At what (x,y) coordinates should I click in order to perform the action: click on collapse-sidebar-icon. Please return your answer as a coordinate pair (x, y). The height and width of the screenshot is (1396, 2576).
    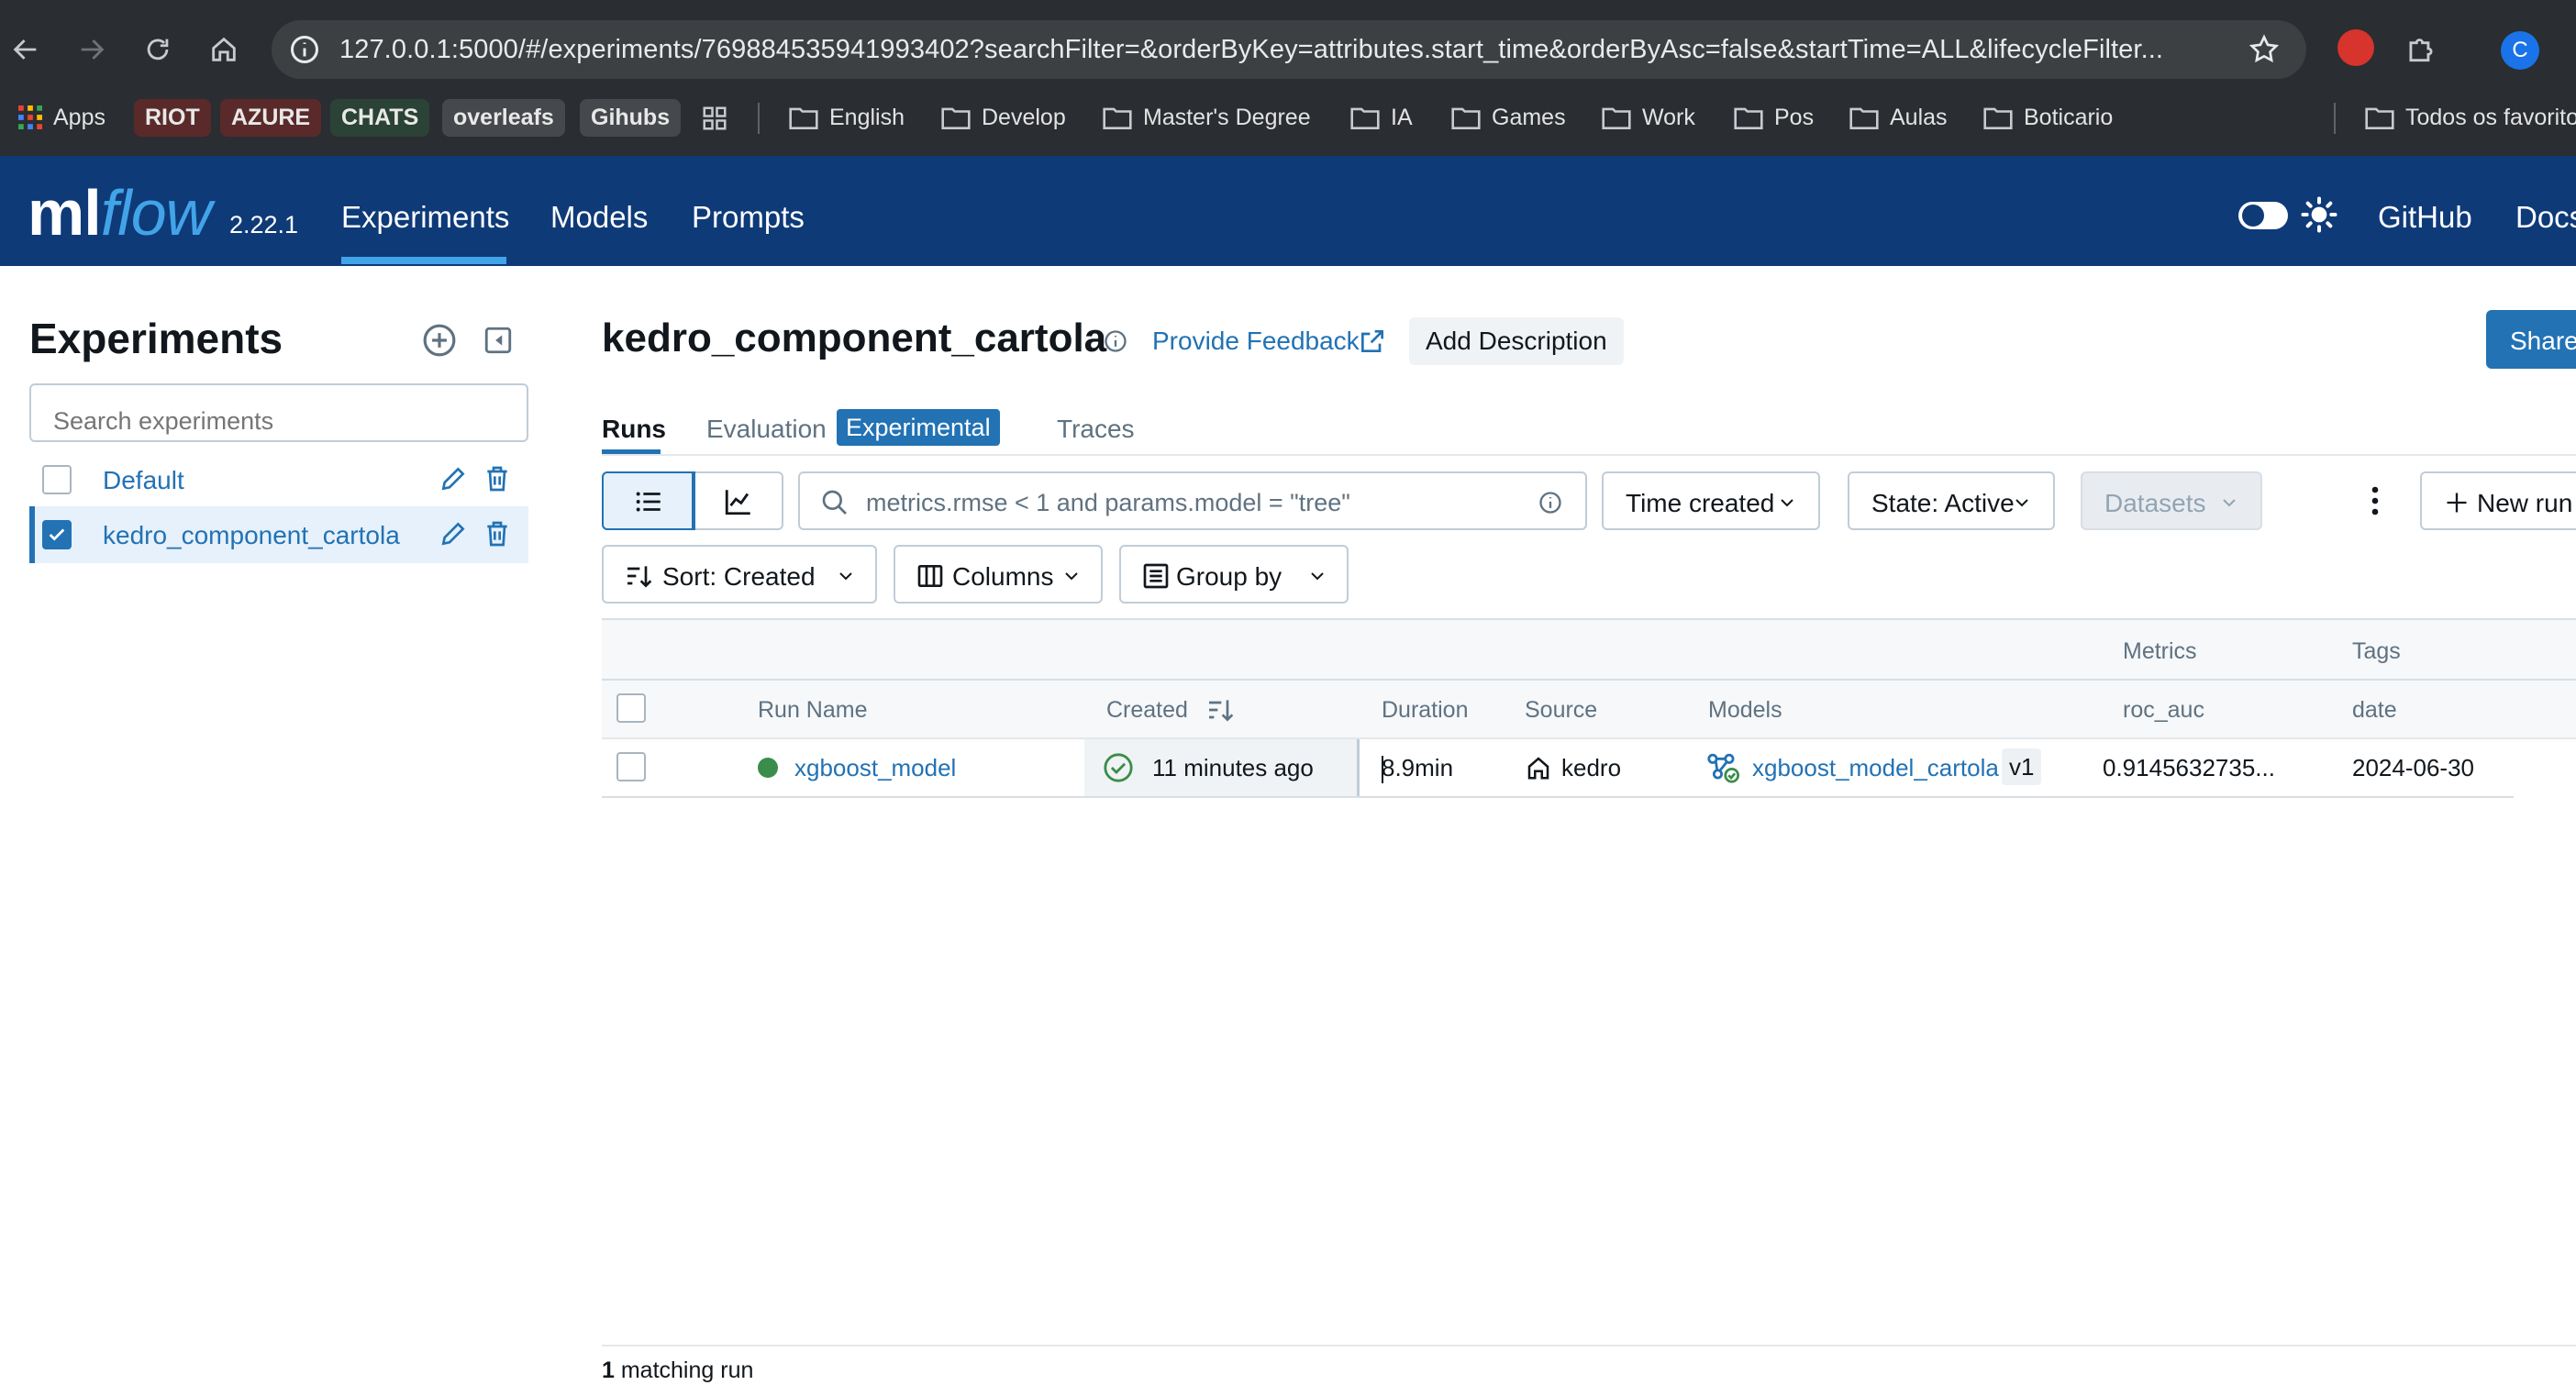
    Looking at the image, I should click on (498, 340).